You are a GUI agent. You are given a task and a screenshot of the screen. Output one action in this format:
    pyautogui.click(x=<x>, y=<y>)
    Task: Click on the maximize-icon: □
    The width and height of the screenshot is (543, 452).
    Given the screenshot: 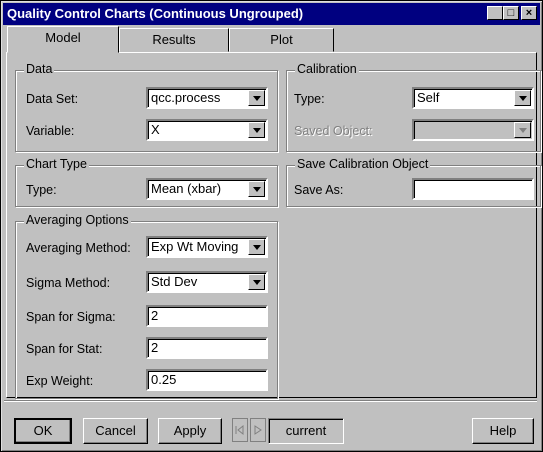 What is the action you would take?
    pyautogui.click(x=511, y=13)
    